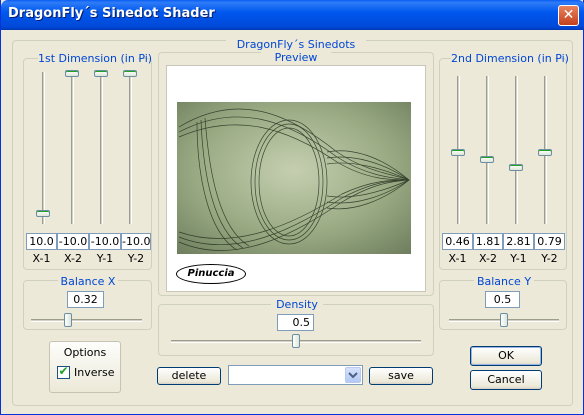  I want to click on dim1-y2-label: Y-2, so click(136, 258).